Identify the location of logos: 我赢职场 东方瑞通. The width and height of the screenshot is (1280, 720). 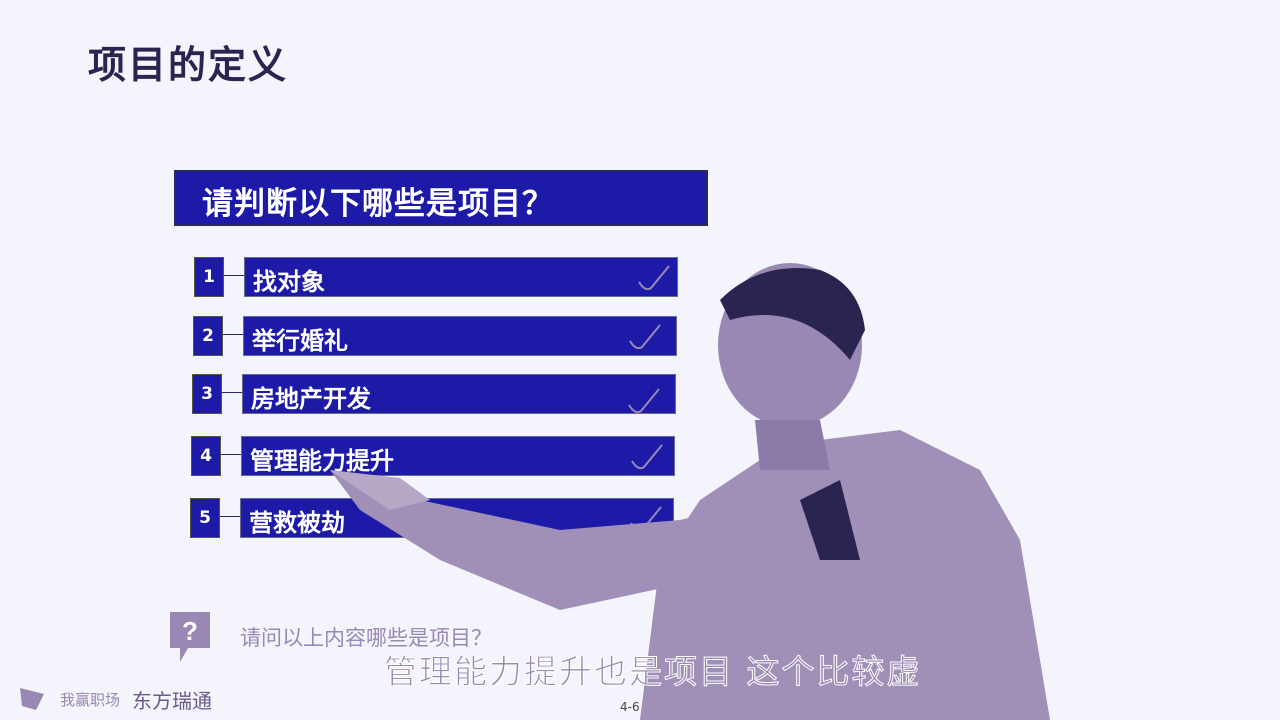
(114, 699).